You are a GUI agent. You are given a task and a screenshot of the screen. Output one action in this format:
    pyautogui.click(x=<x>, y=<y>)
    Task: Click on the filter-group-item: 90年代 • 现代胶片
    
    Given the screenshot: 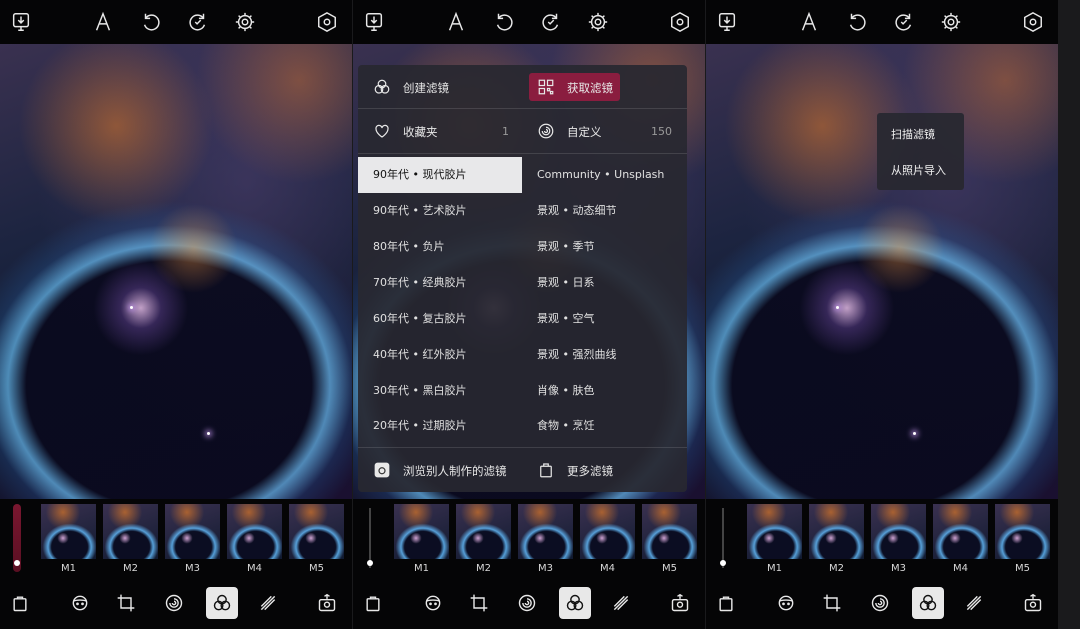 What is the action you would take?
    pyautogui.click(x=440, y=175)
    